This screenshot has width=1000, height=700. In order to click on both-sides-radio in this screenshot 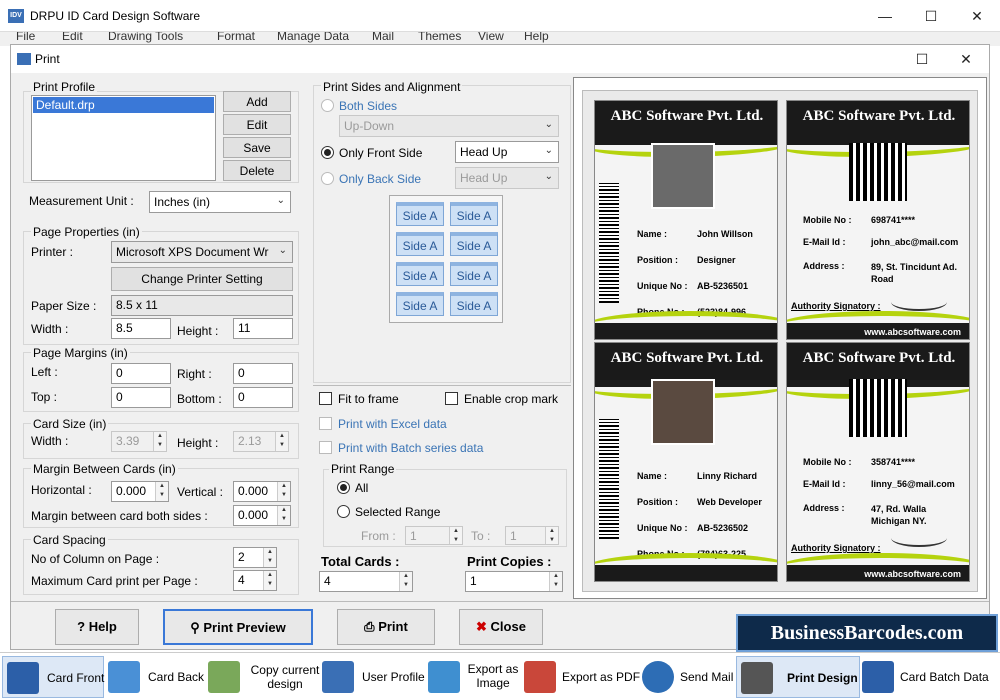, I will do `click(327, 105)`.